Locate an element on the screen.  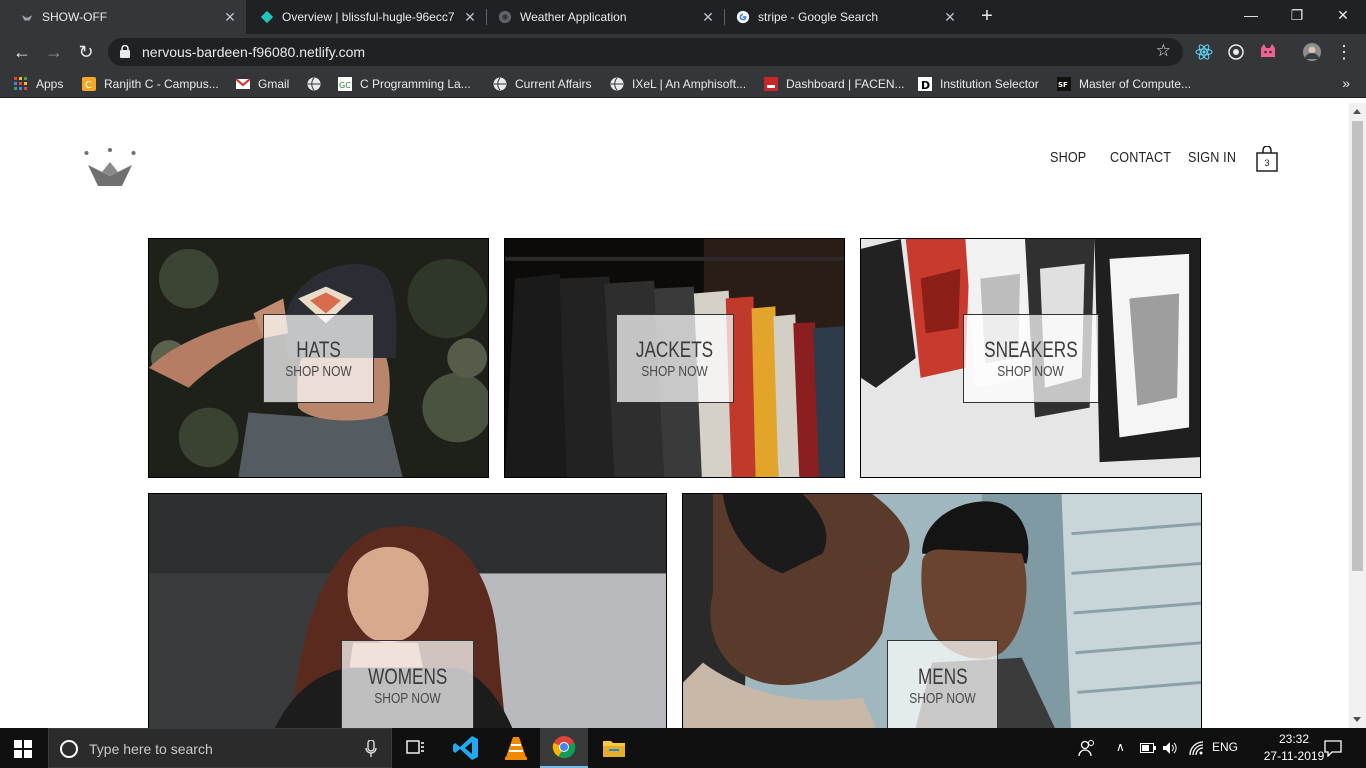
category-card-mens: MENS SHOP NOW is located at coordinates (942, 610).